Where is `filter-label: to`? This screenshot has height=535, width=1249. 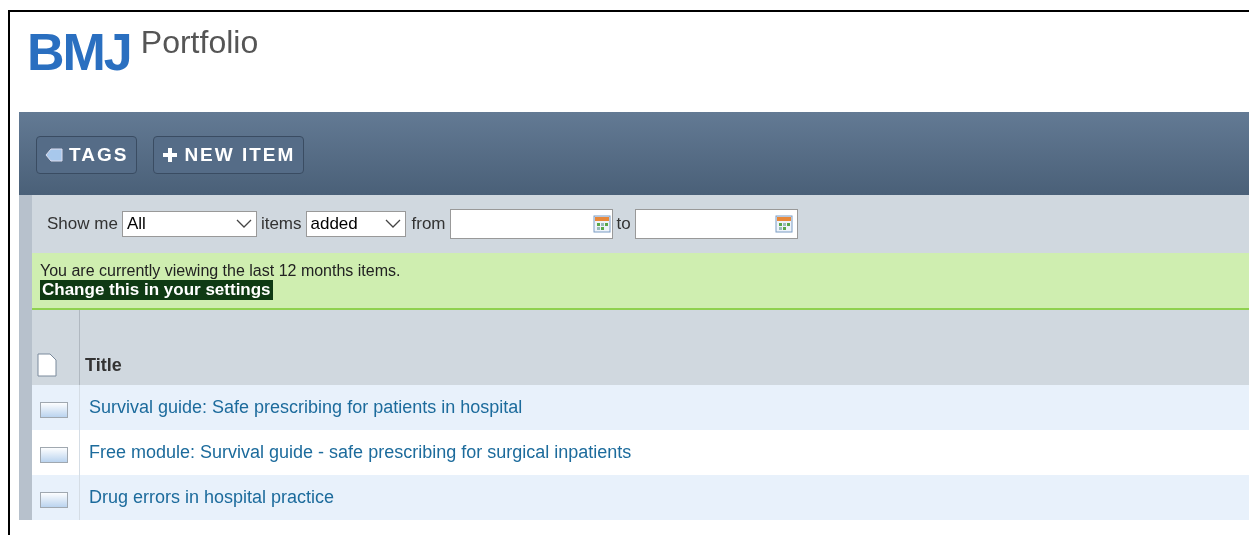 filter-label: to is located at coordinates (623, 224).